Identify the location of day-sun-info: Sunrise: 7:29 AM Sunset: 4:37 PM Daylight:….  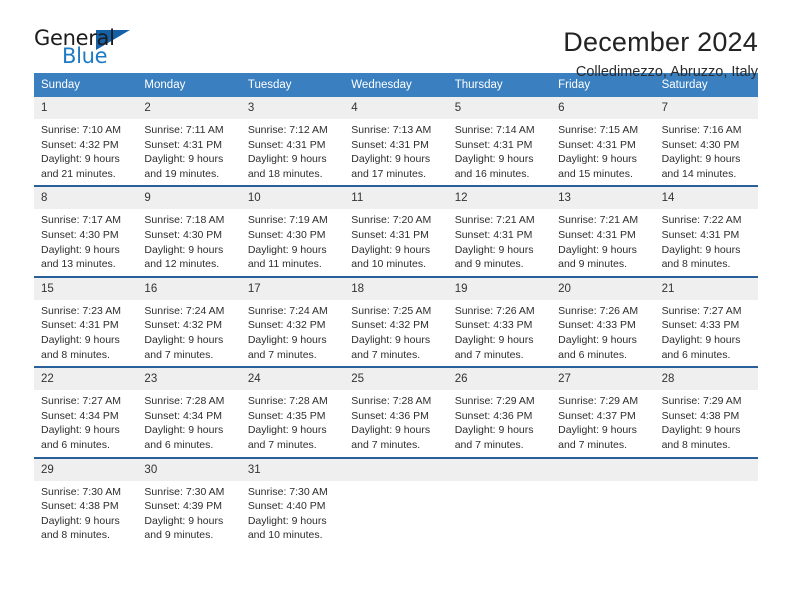
(602, 421).